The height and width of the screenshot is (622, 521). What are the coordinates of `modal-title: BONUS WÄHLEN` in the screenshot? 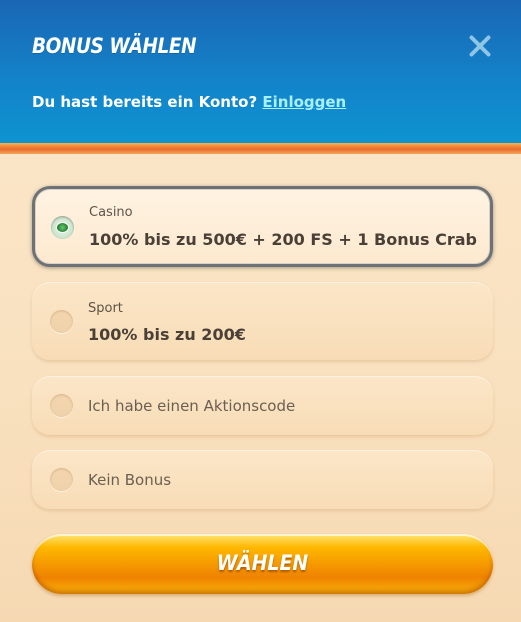 It's located at (114, 46).